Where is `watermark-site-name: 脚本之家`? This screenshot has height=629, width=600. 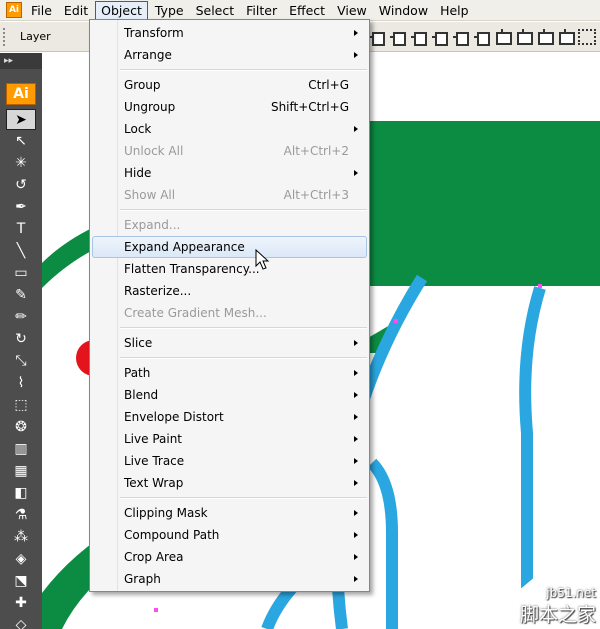 watermark-site-name: 脚本之家 is located at coordinates (557, 615).